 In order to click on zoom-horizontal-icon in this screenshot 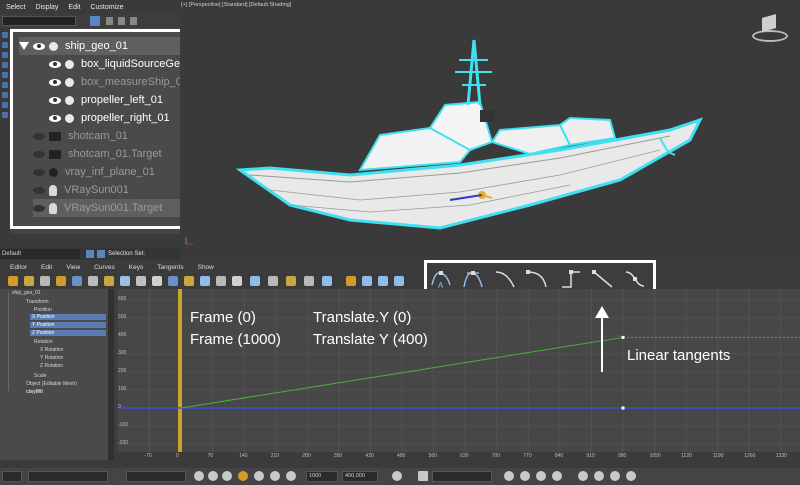, I will do `click(525, 476)`.